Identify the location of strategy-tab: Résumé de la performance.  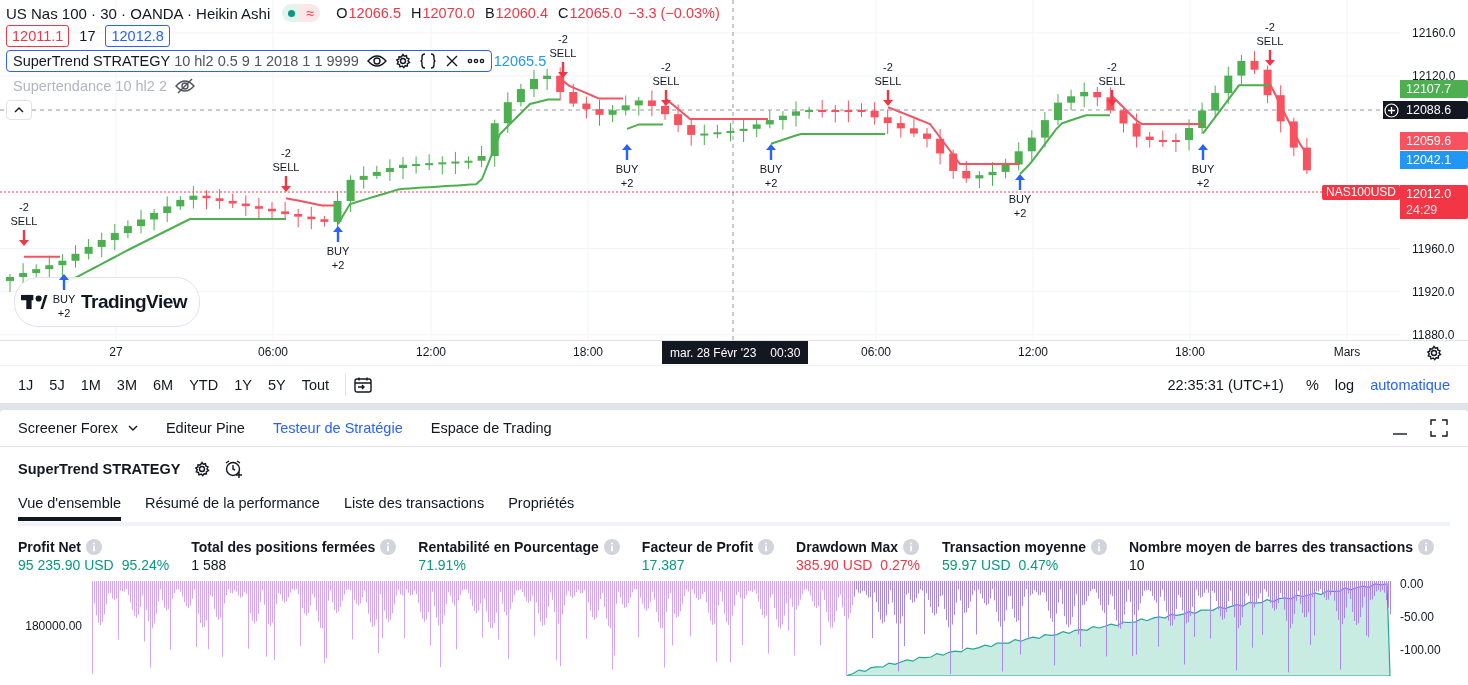
(232, 503).